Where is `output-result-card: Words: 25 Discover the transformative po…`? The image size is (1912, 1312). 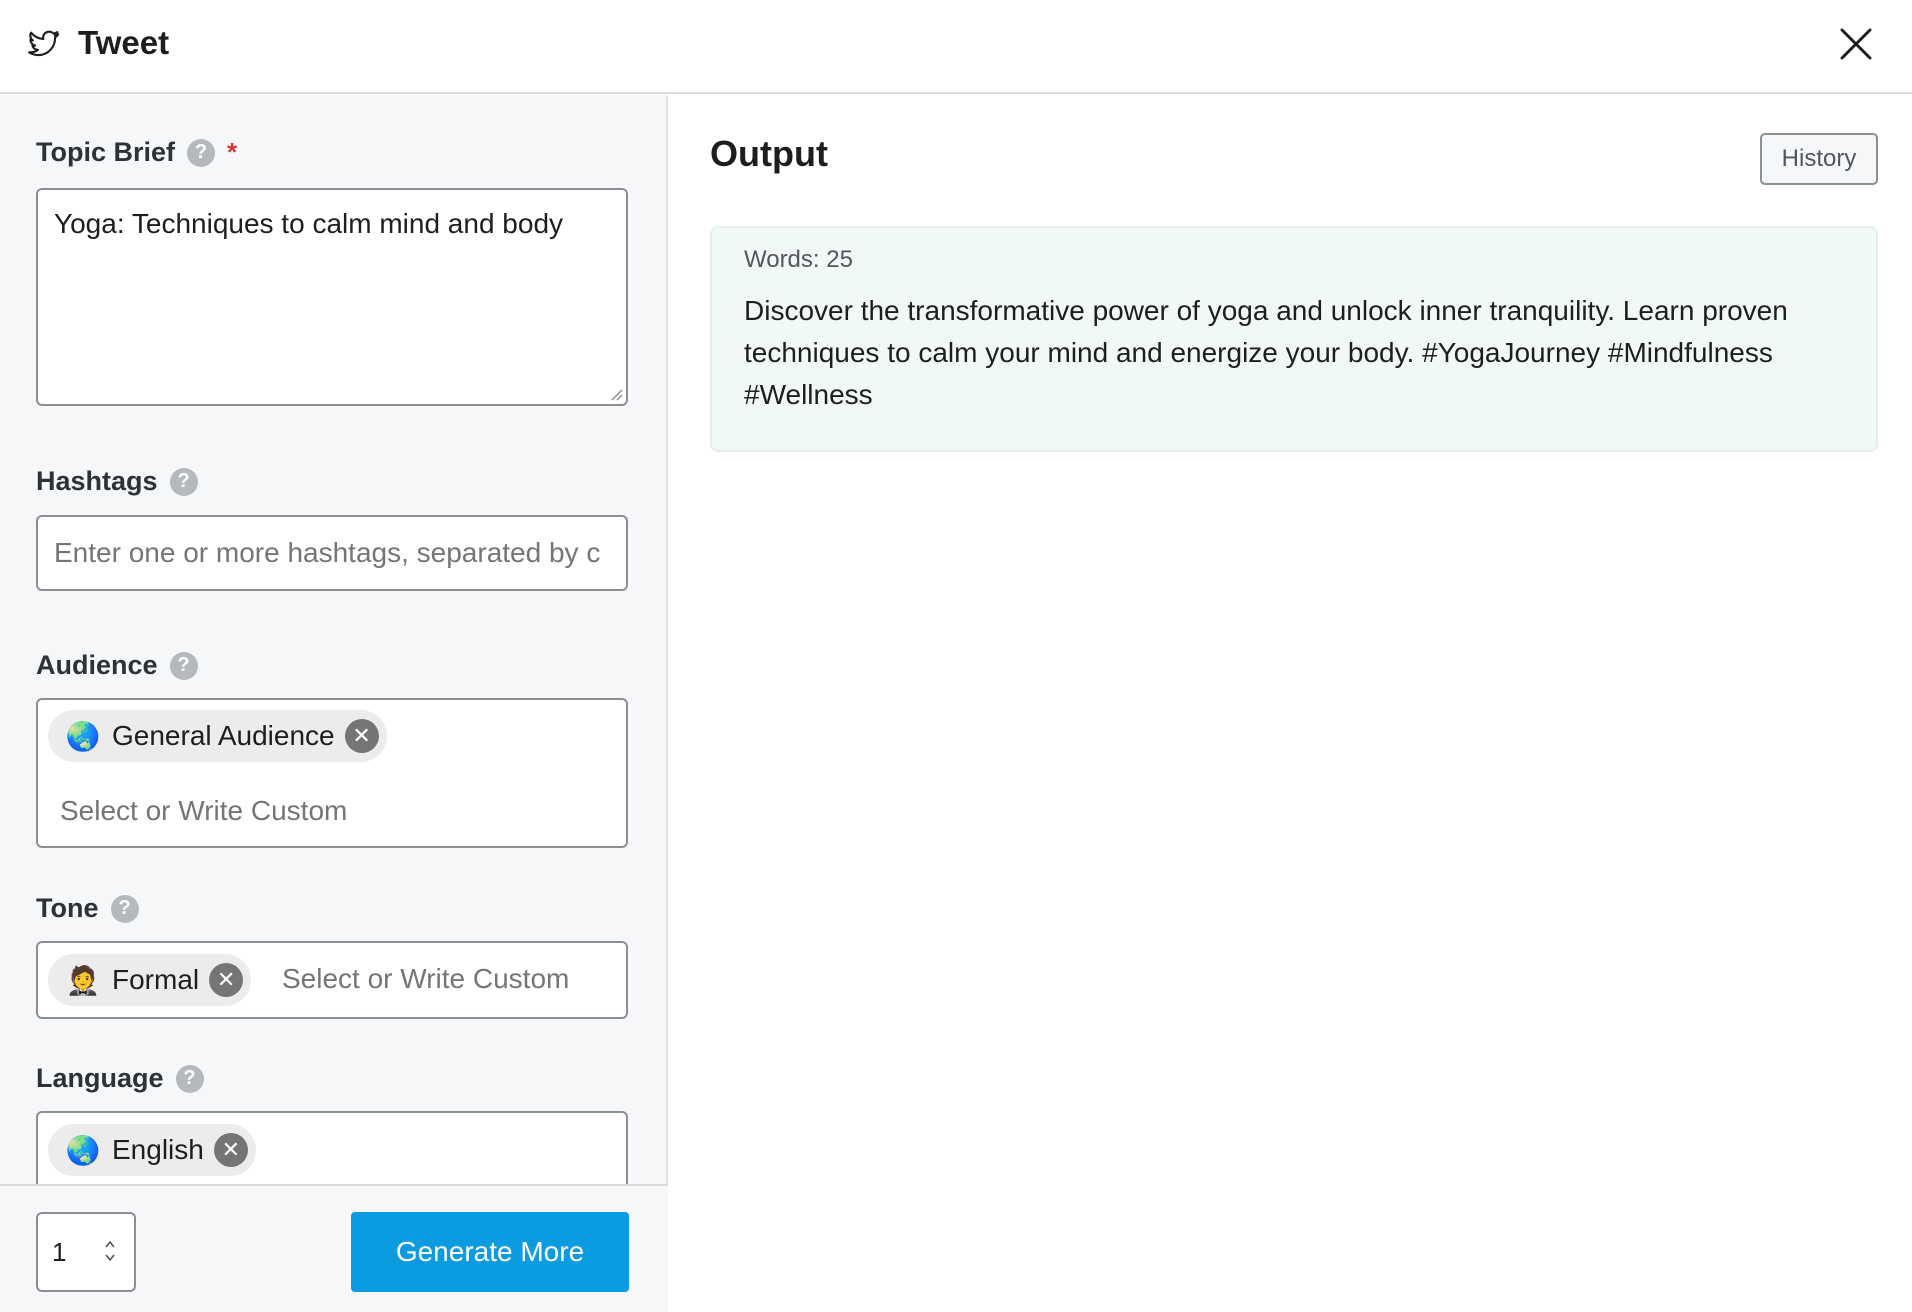
output-result-card: Words: 25 Discover the transformative po… is located at coordinates (1294, 339).